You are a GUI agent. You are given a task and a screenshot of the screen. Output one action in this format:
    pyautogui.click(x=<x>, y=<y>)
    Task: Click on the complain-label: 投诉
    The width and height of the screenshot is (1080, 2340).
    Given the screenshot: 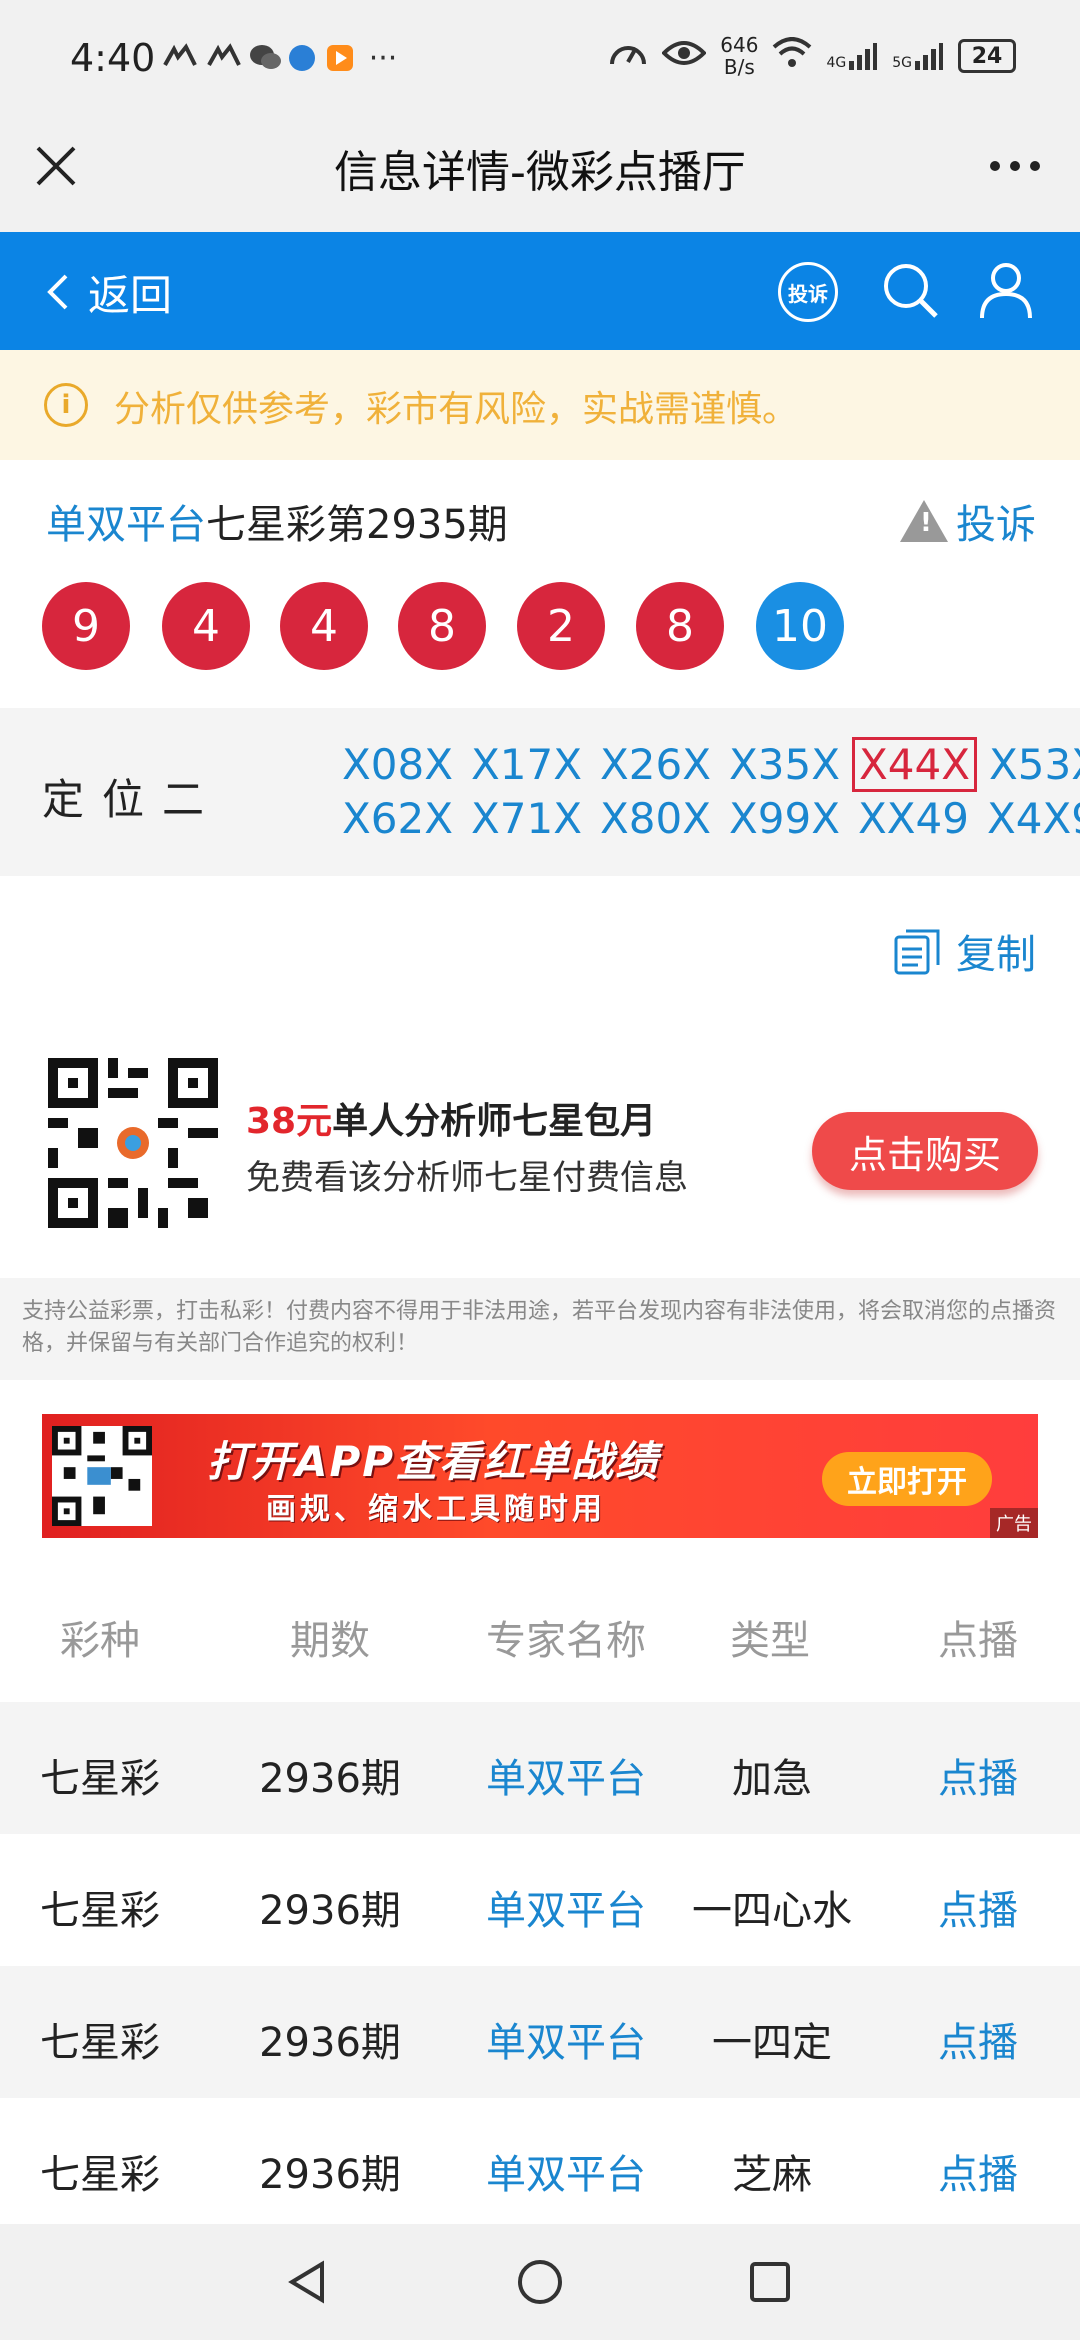 What is the action you would take?
    pyautogui.click(x=996, y=525)
    